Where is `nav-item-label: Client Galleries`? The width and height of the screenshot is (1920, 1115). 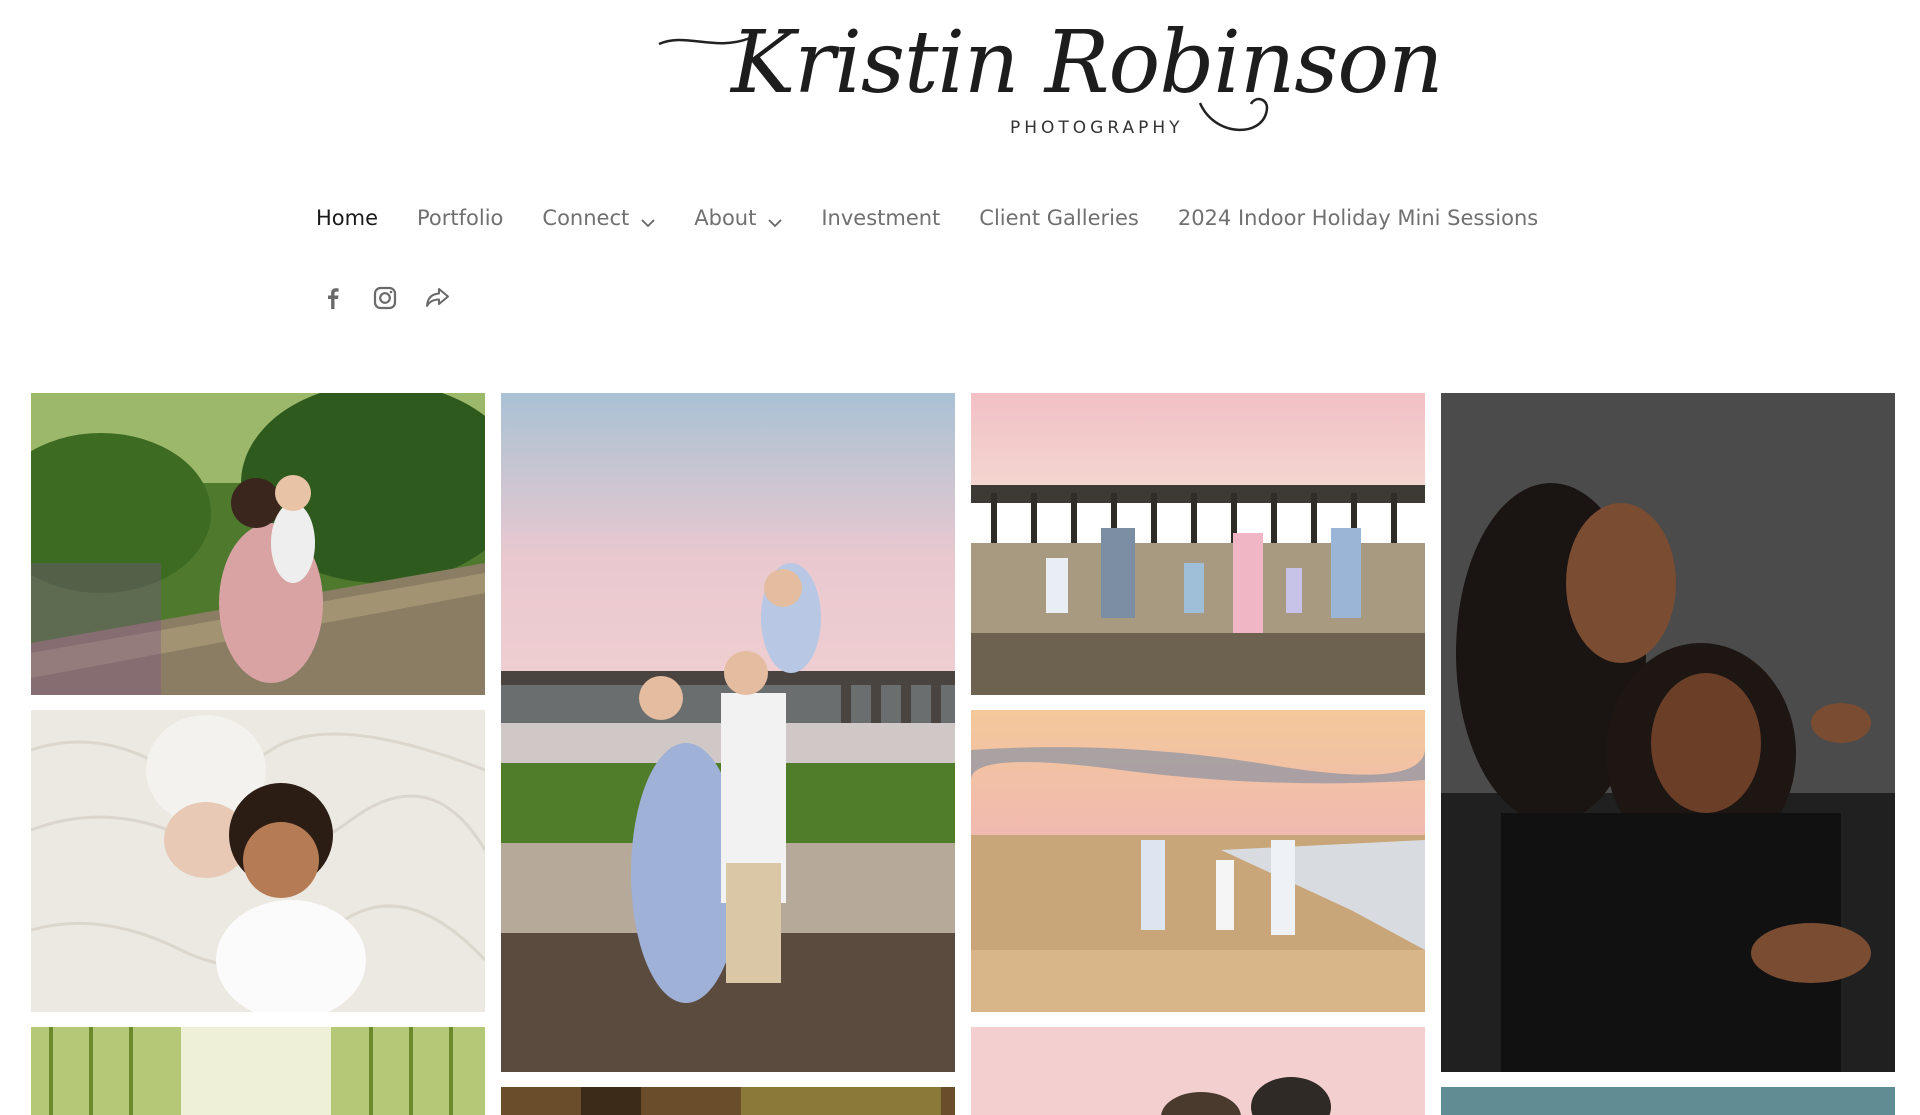 nav-item-label: Client Galleries is located at coordinates (1059, 218).